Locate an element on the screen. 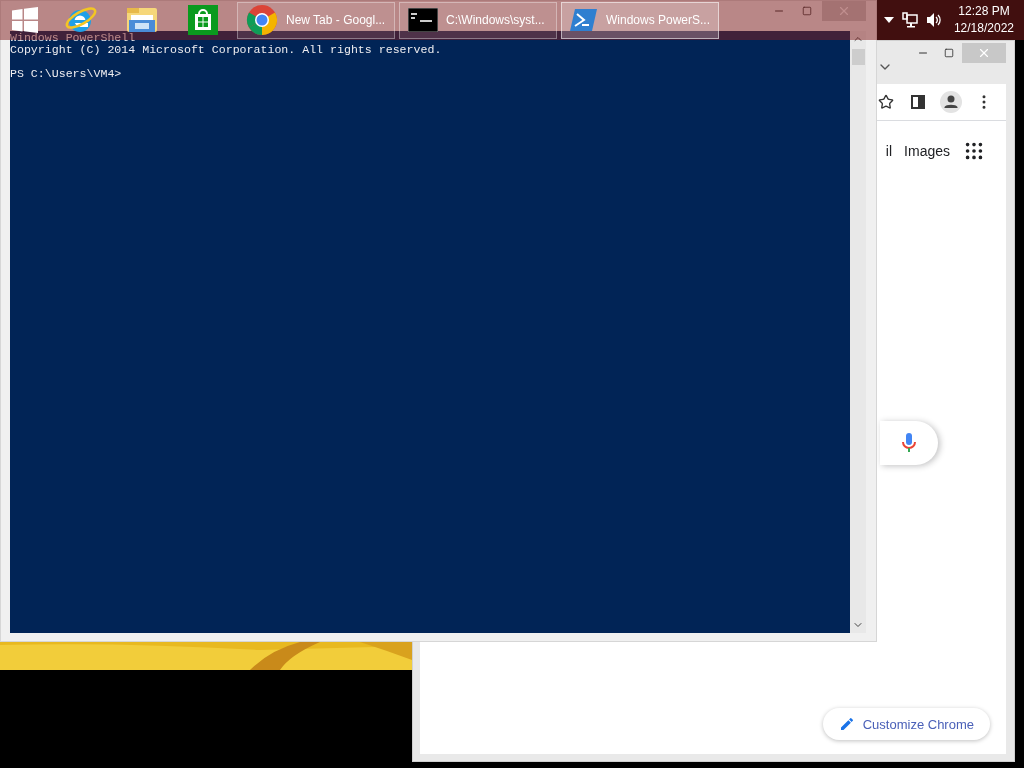 The image size is (1024, 768). store-bag-icon is located at coordinates (202, 20).